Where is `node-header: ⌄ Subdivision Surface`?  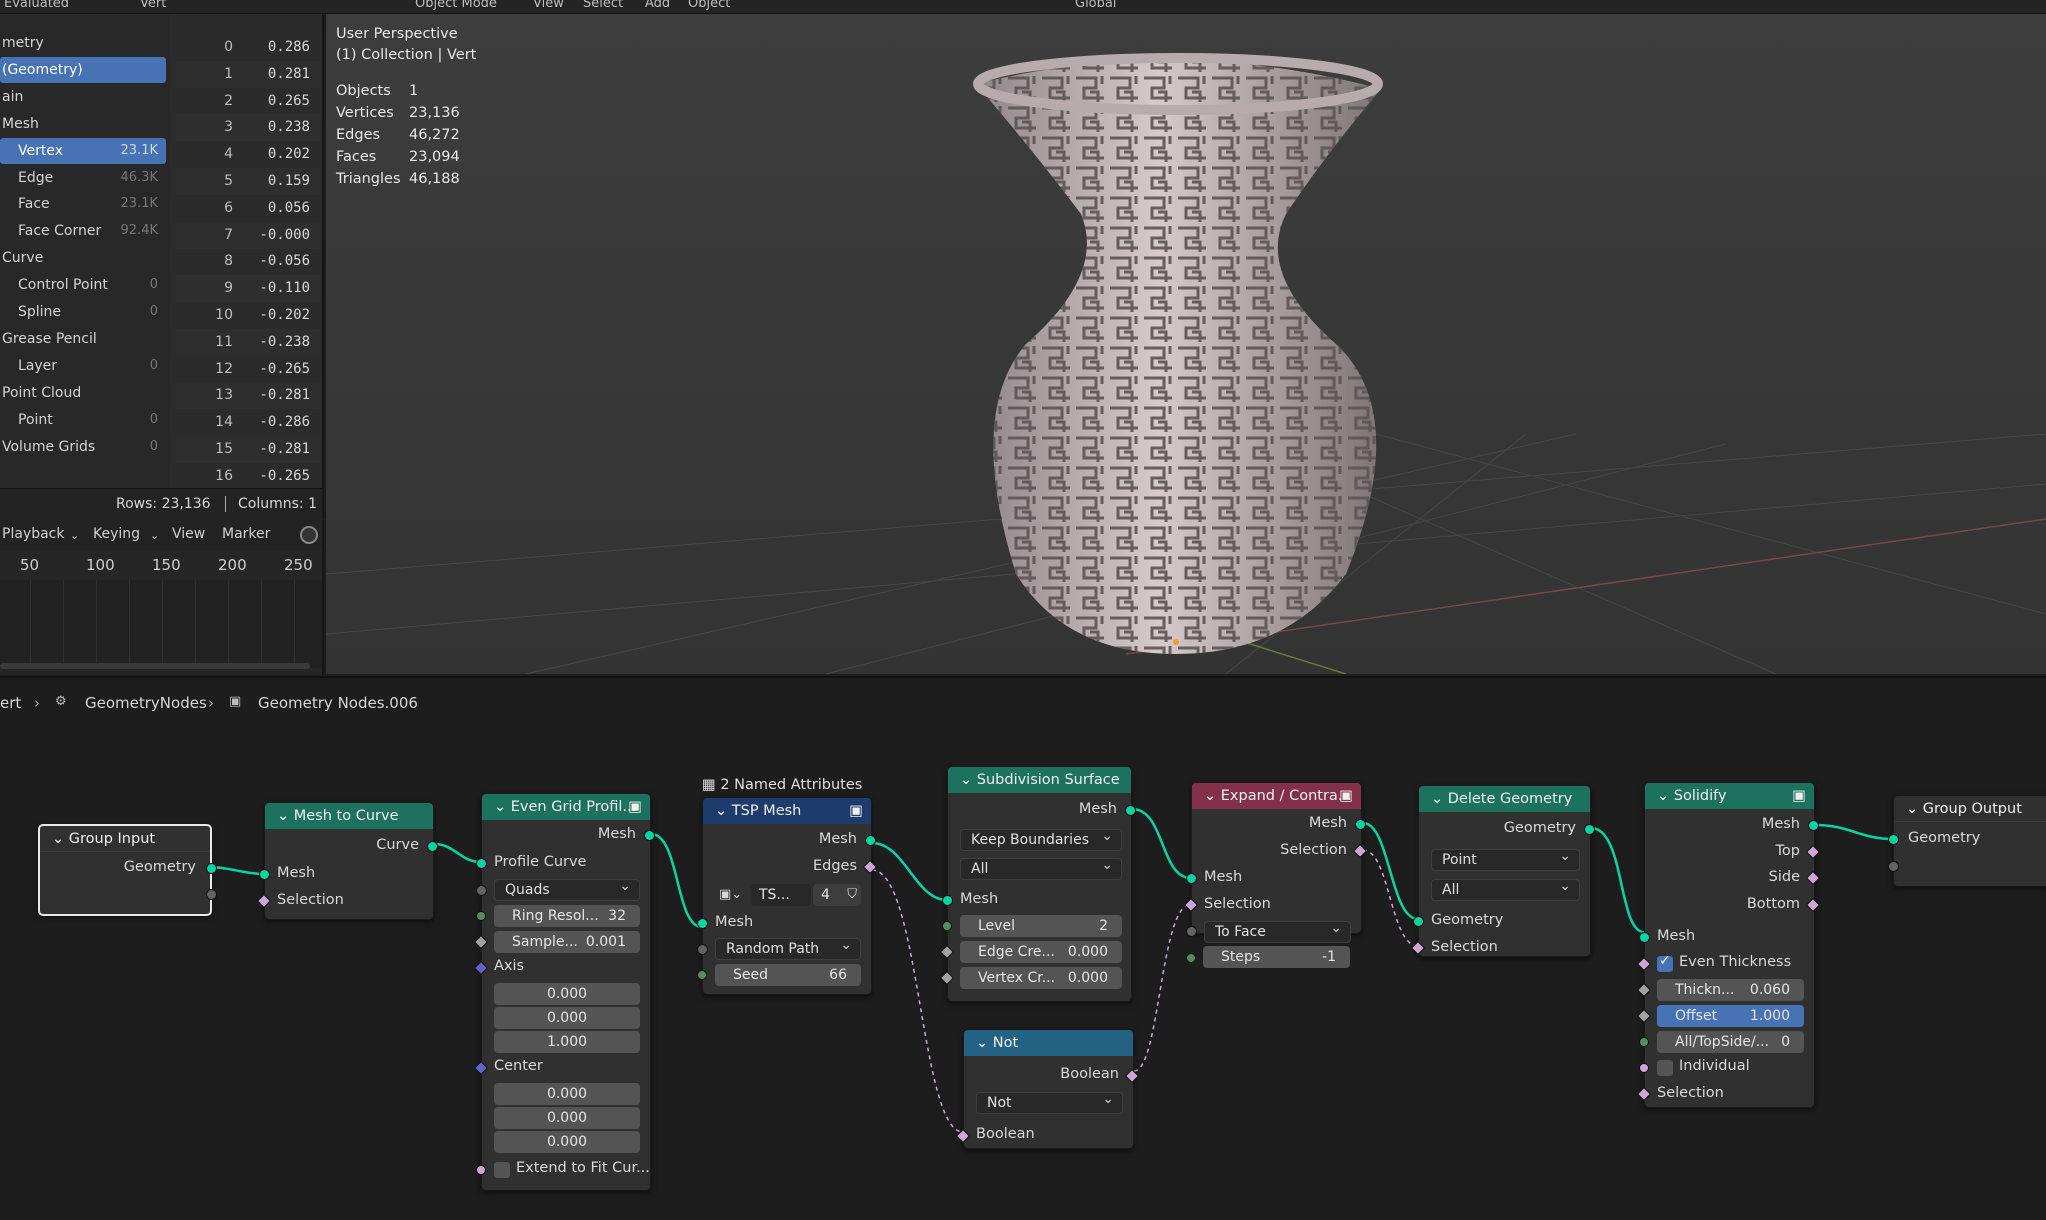 node-header: ⌄ Subdivision Surface is located at coordinates (1039, 780).